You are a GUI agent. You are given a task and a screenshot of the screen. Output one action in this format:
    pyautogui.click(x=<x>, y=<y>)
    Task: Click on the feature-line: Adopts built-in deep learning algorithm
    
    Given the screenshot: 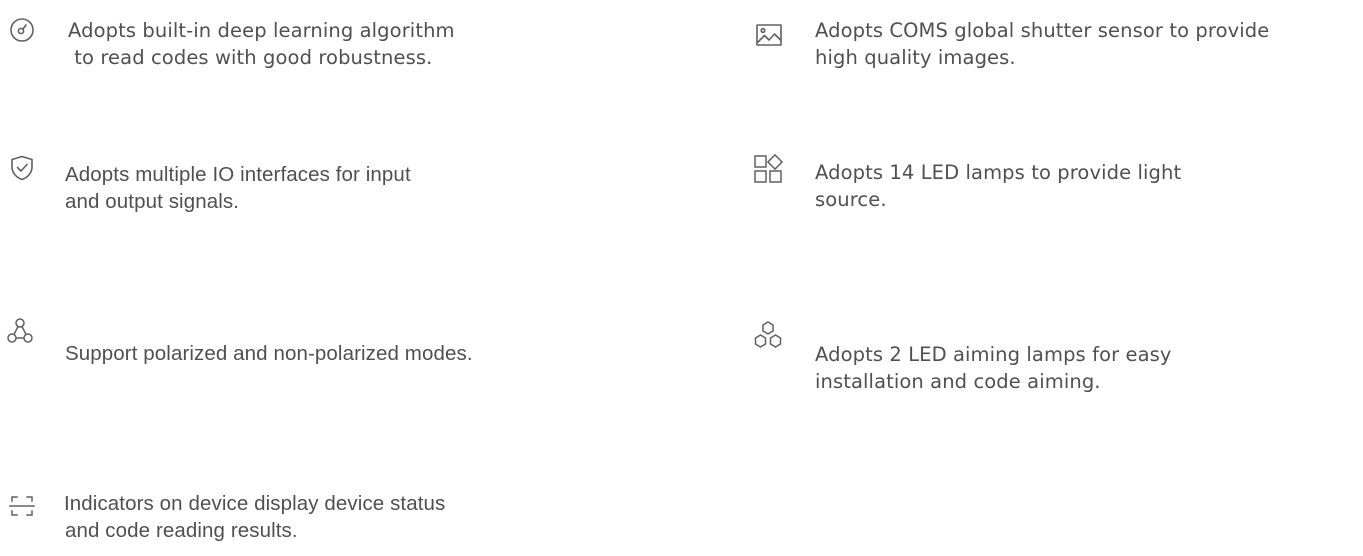 What is the action you would take?
    pyautogui.click(x=261, y=30)
    